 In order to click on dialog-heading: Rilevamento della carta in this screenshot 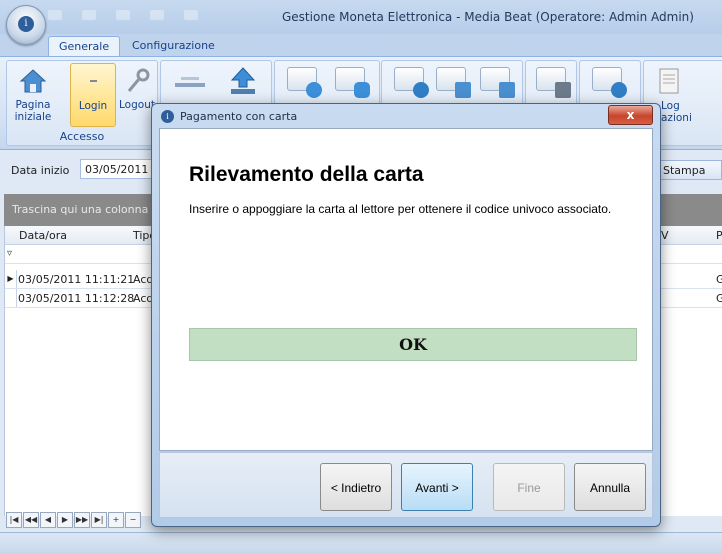, I will do `click(306, 174)`.